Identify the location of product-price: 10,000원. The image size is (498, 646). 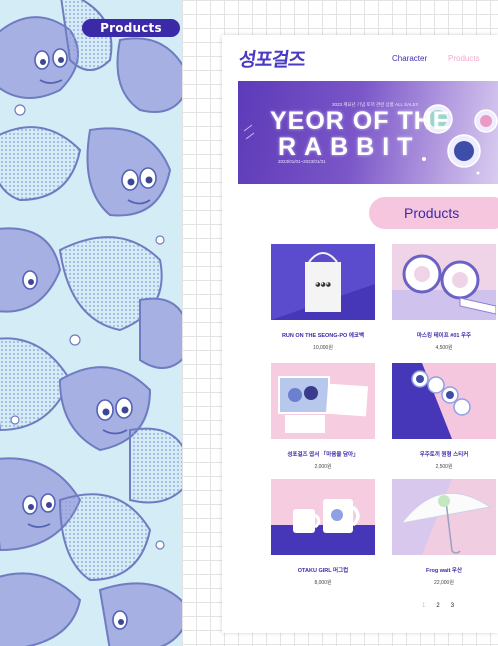
(323, 348).